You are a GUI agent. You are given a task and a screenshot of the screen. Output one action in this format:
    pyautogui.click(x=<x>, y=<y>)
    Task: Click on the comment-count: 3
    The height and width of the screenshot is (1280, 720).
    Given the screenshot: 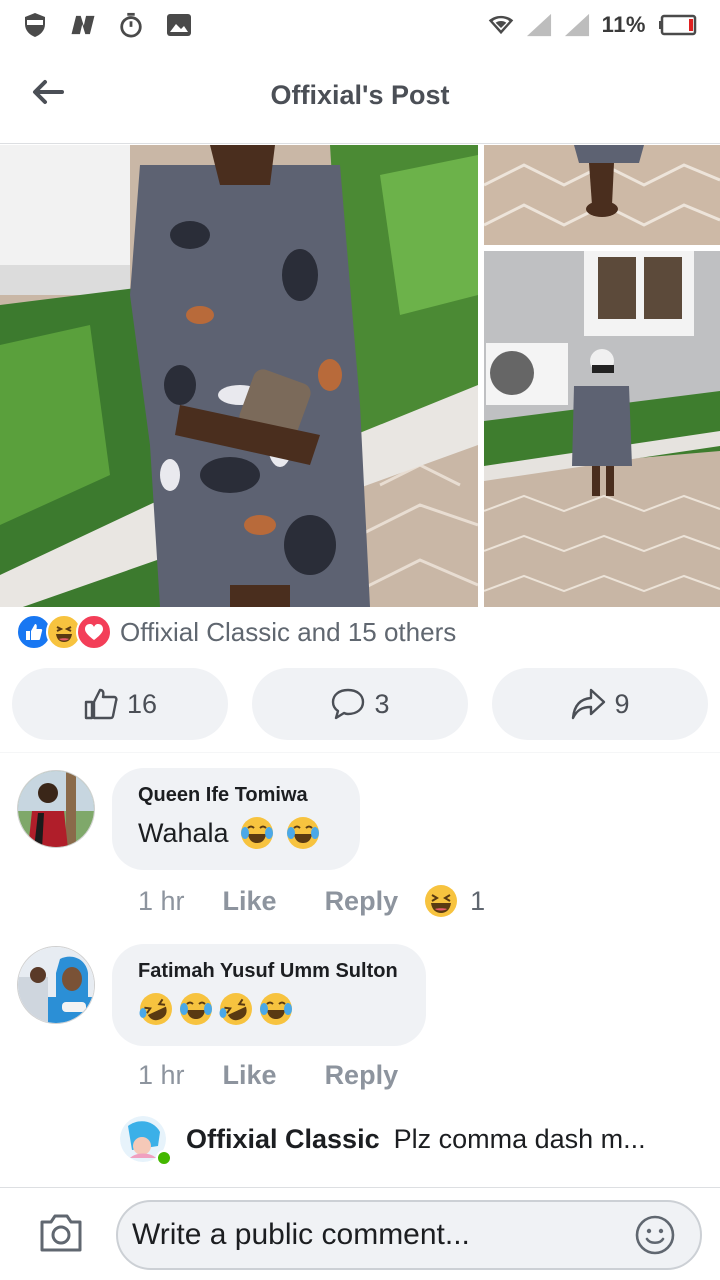 What is the action you would take?
    pyautogui.click(x=382, y=703)
    